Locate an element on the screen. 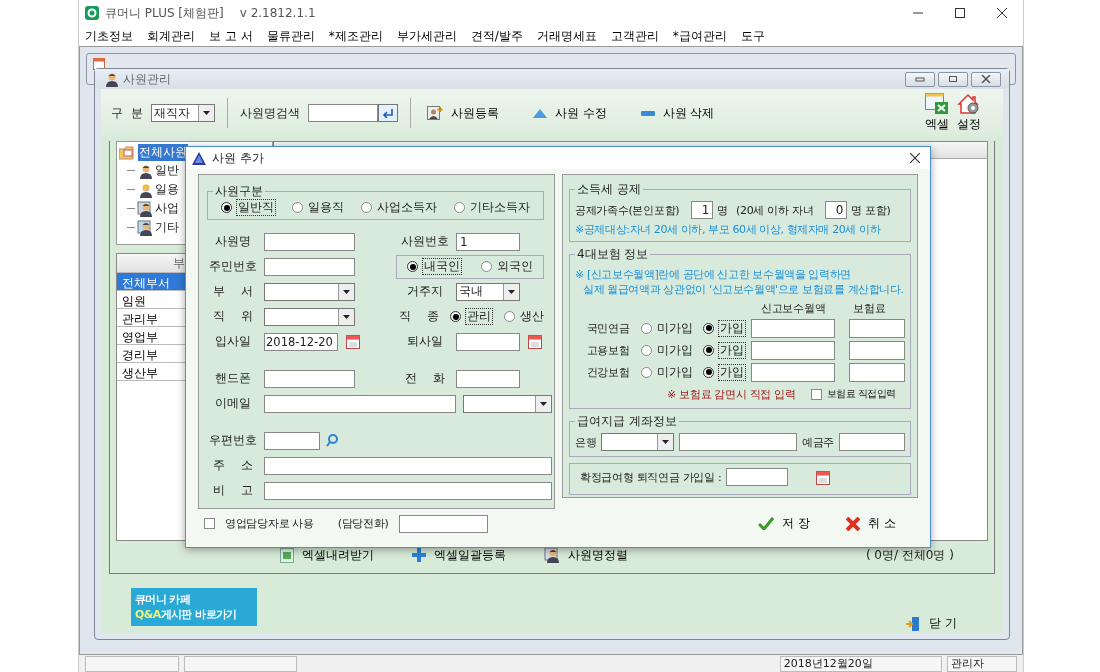 The width and height of the screenshot is (1100, 672). menu-item: 부가세관리 is located at coordinates (426, 36).